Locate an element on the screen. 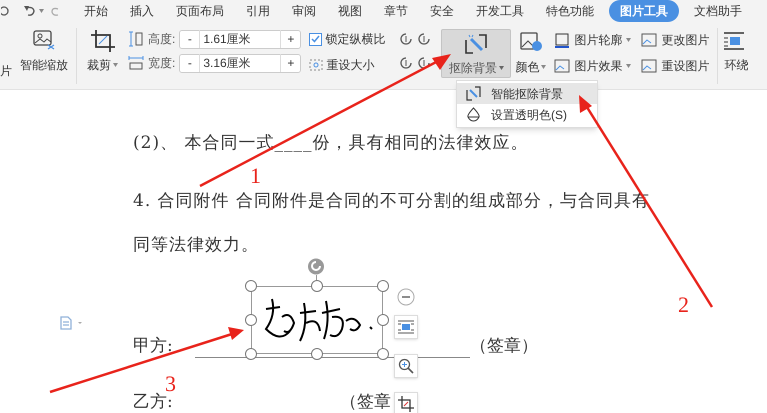  height-label: 高度: is located at coordinates (162, 39).